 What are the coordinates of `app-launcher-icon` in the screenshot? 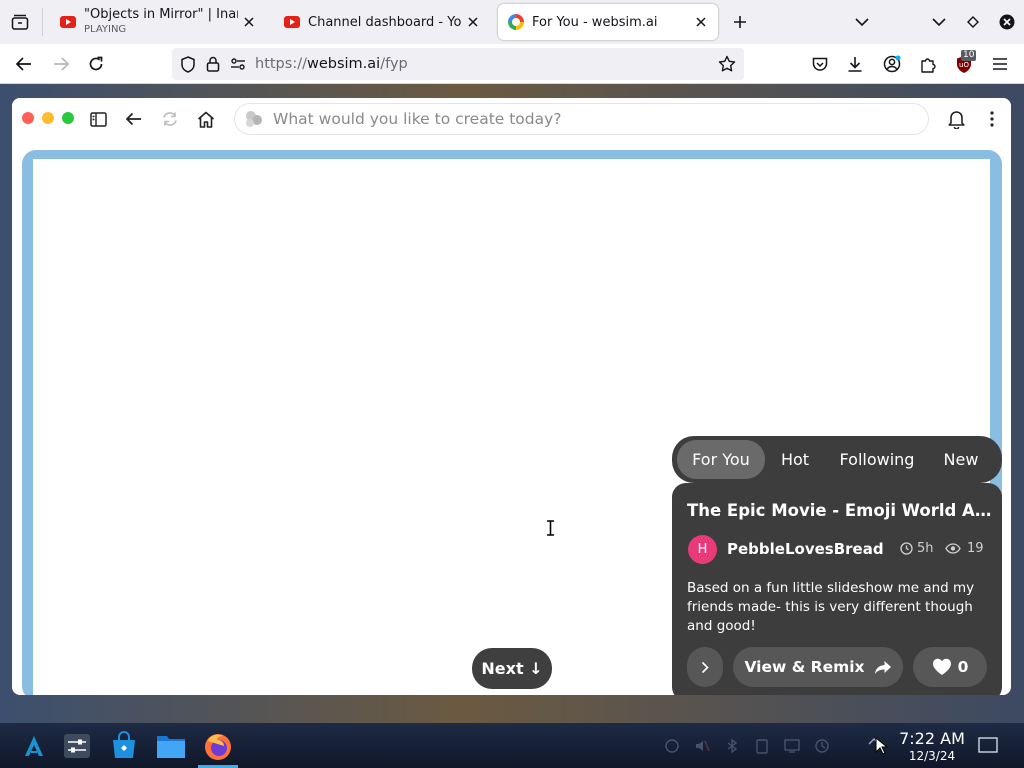 It's located at (34, 746).